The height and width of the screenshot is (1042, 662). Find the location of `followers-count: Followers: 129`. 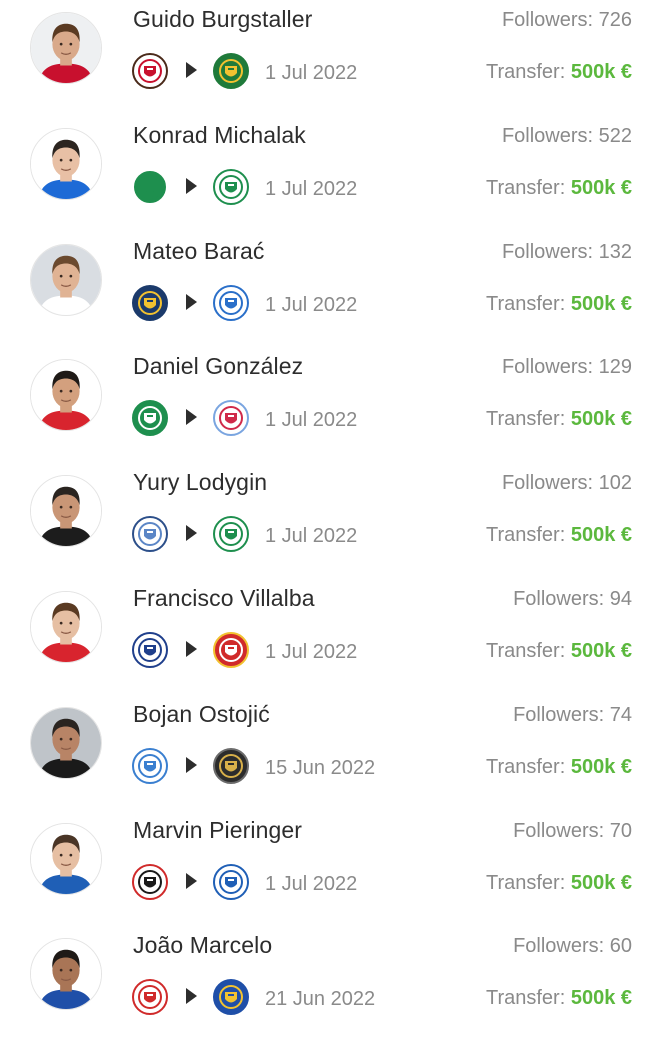

followers-count: Followers: 129 is located at coordinates (566, 367).